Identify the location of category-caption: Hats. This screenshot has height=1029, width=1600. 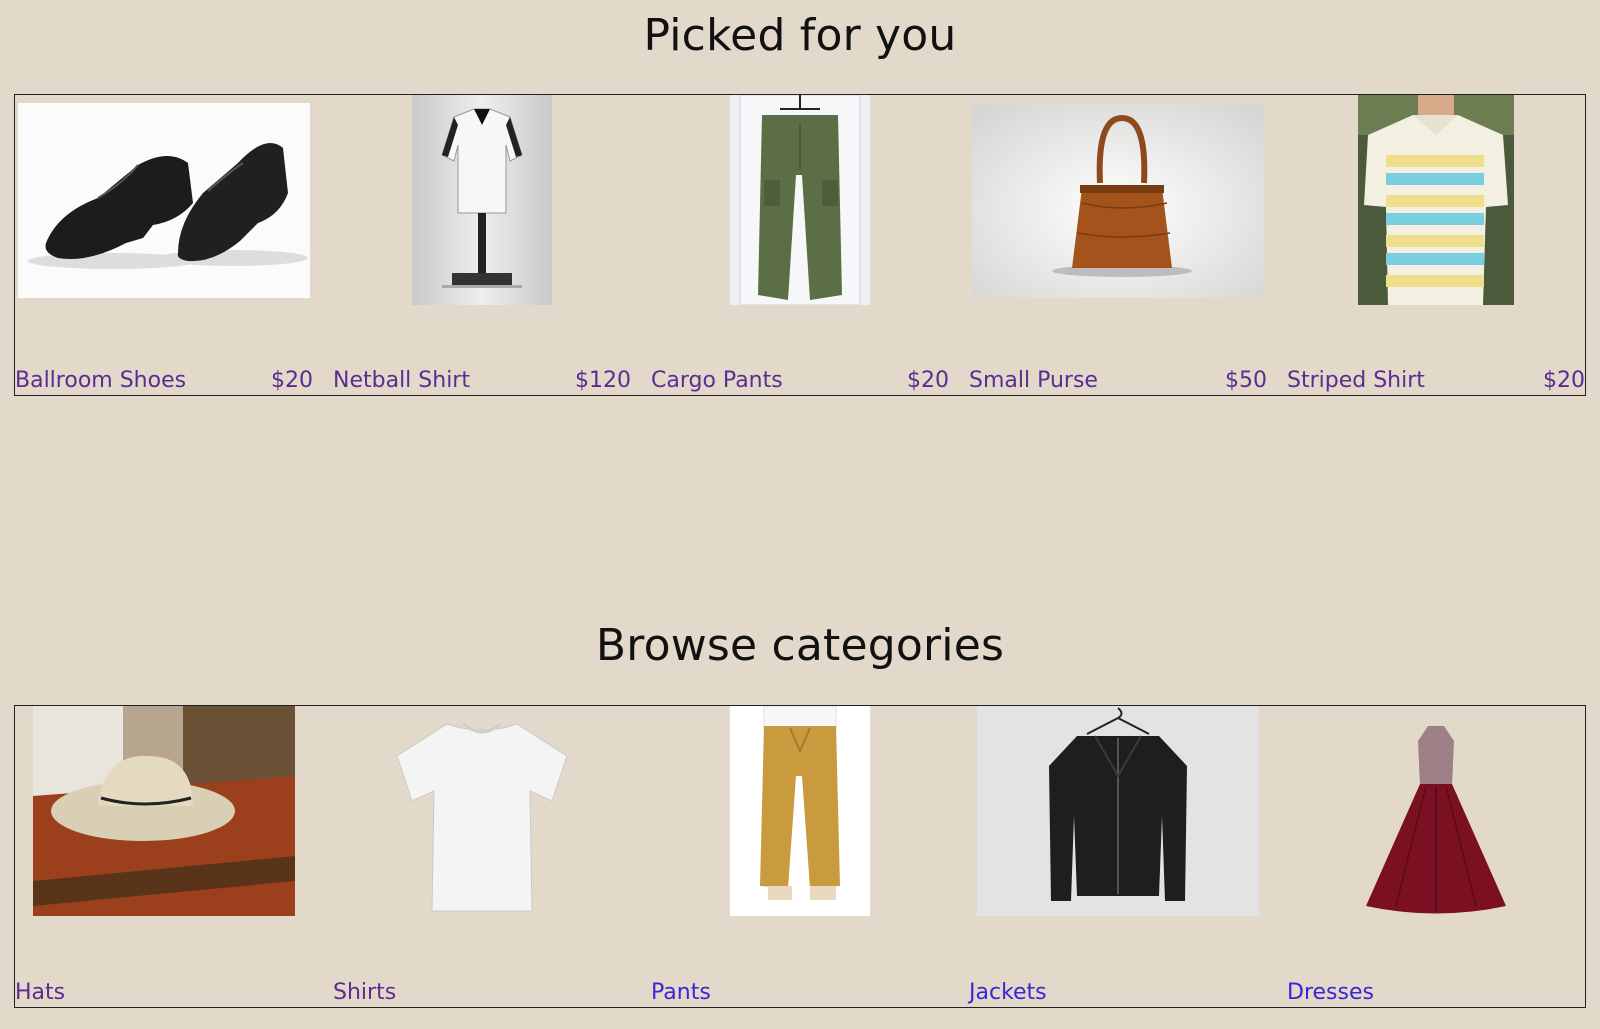
(164, 992).